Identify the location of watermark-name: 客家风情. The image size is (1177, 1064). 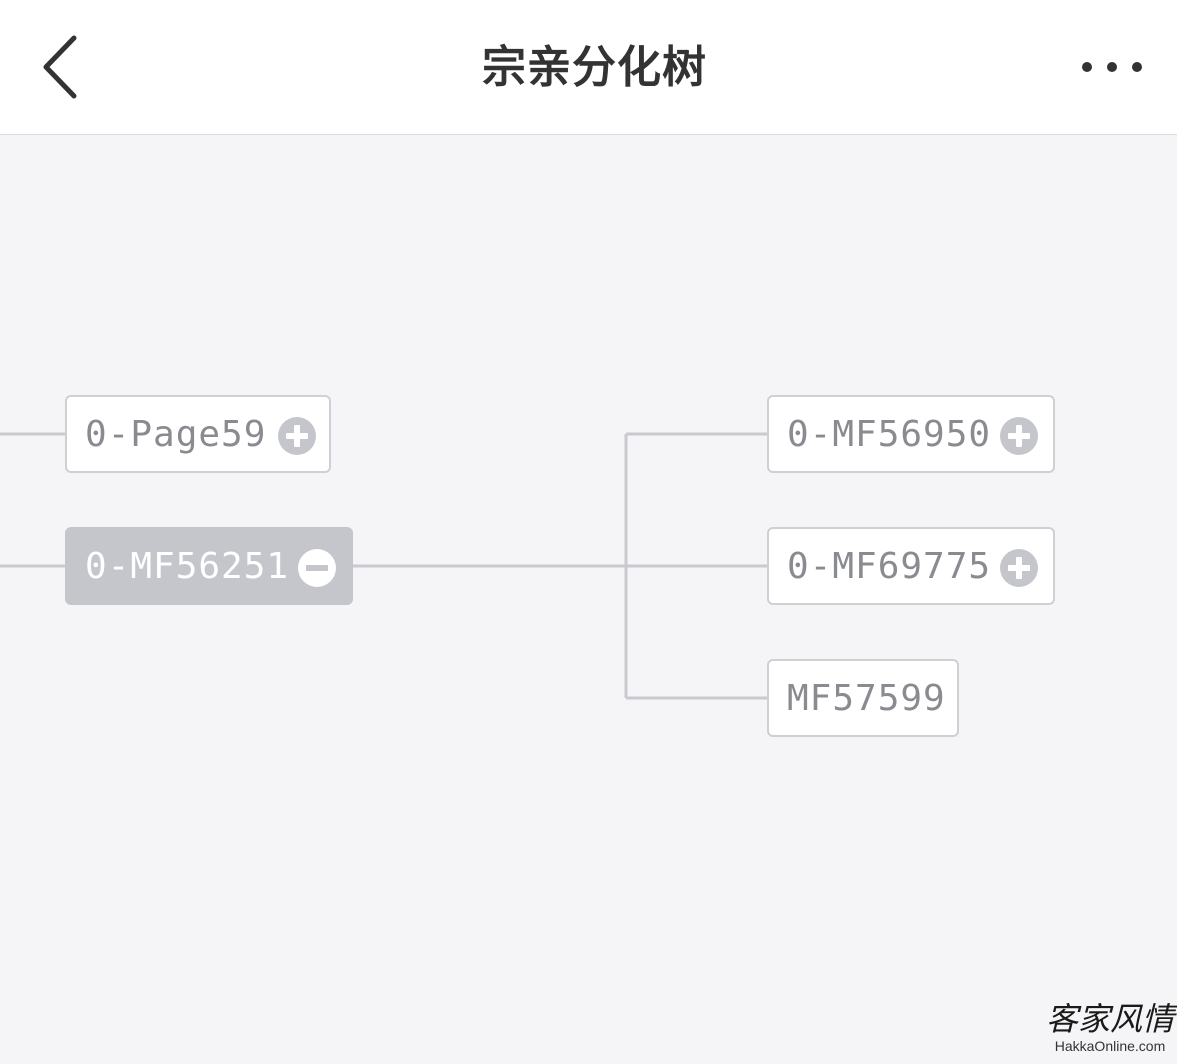
(1109, 1019).